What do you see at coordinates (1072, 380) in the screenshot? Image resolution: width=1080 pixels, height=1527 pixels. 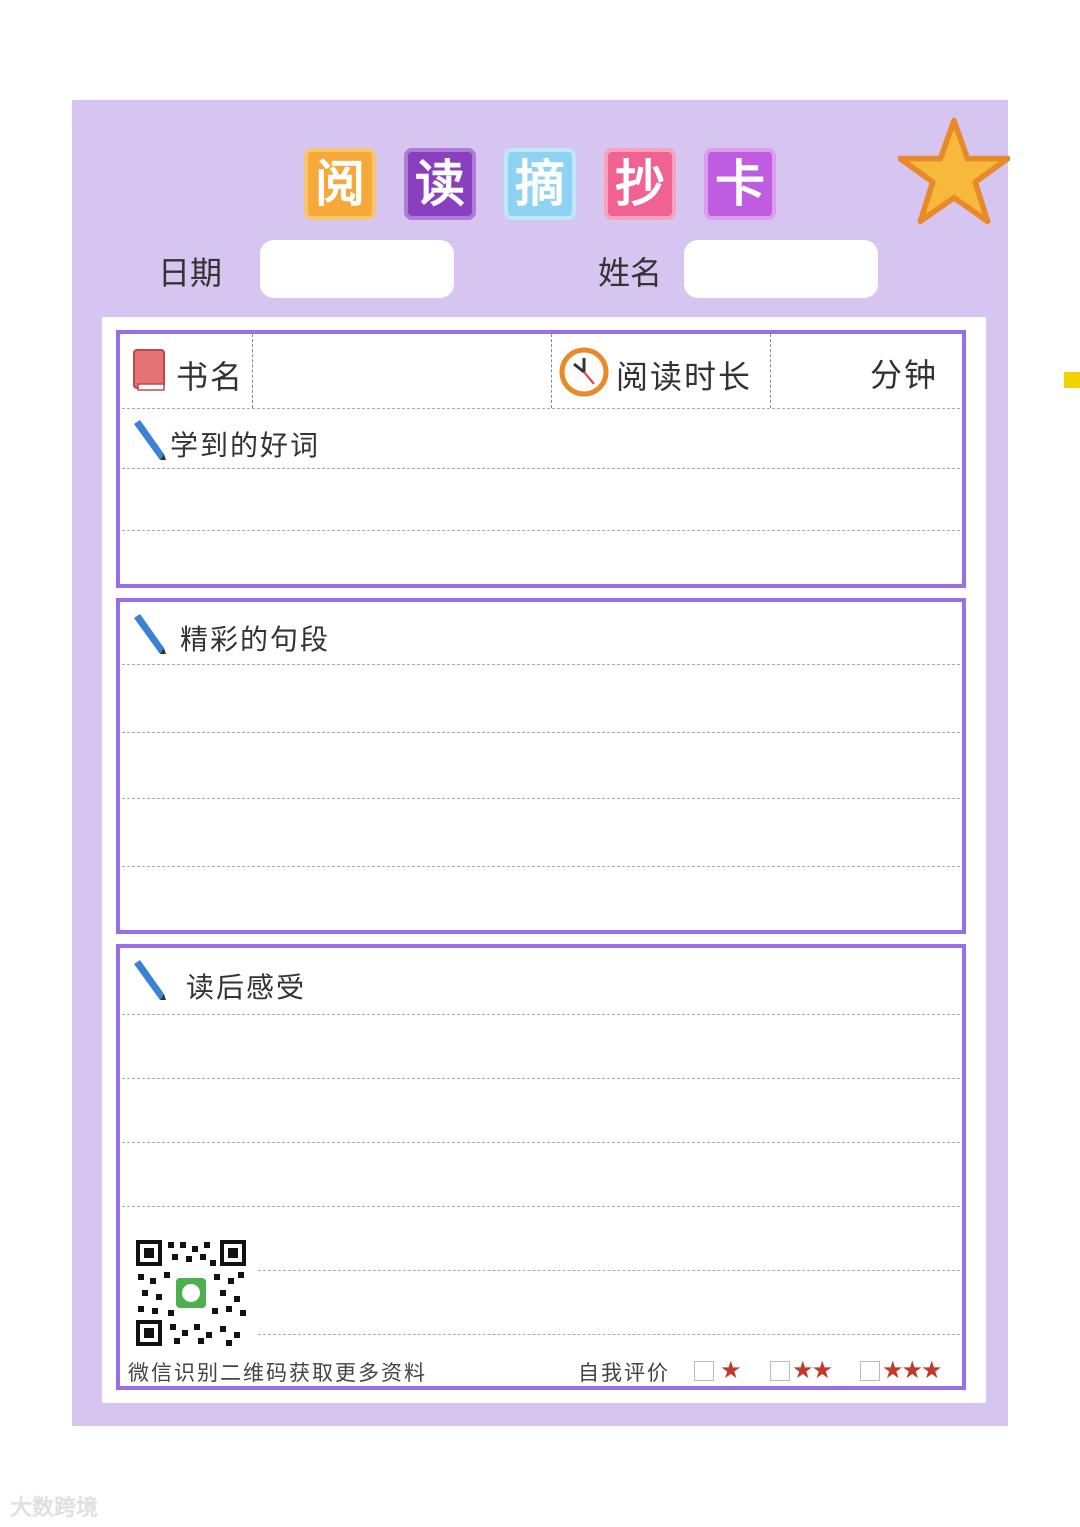 I see `decorative-square` at bounding box center [1072, 380].